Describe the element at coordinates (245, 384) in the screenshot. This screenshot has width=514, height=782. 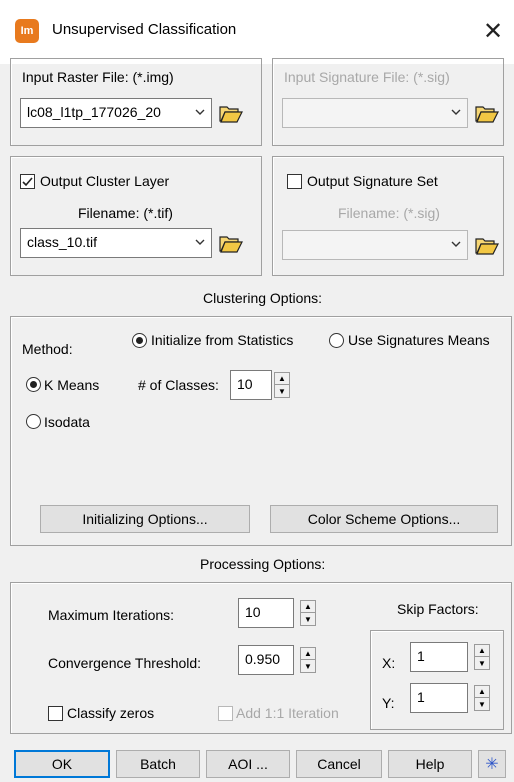
I see `num-classes-value: 10` at that location.